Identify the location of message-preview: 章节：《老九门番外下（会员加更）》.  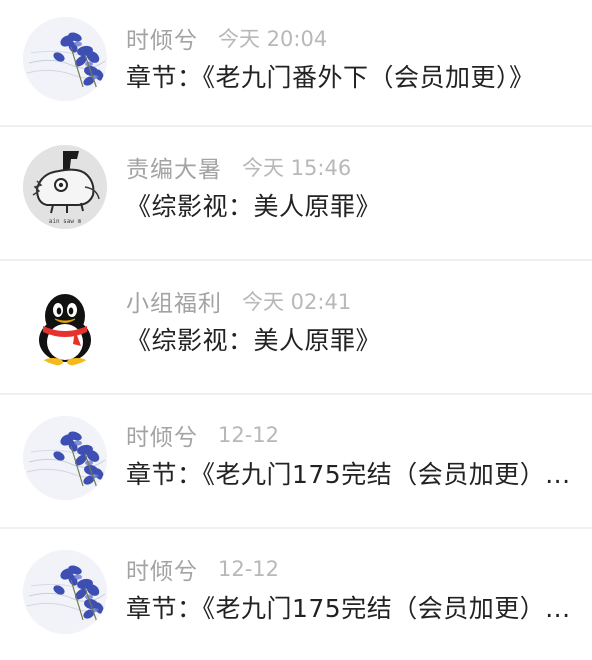
(330, 77).